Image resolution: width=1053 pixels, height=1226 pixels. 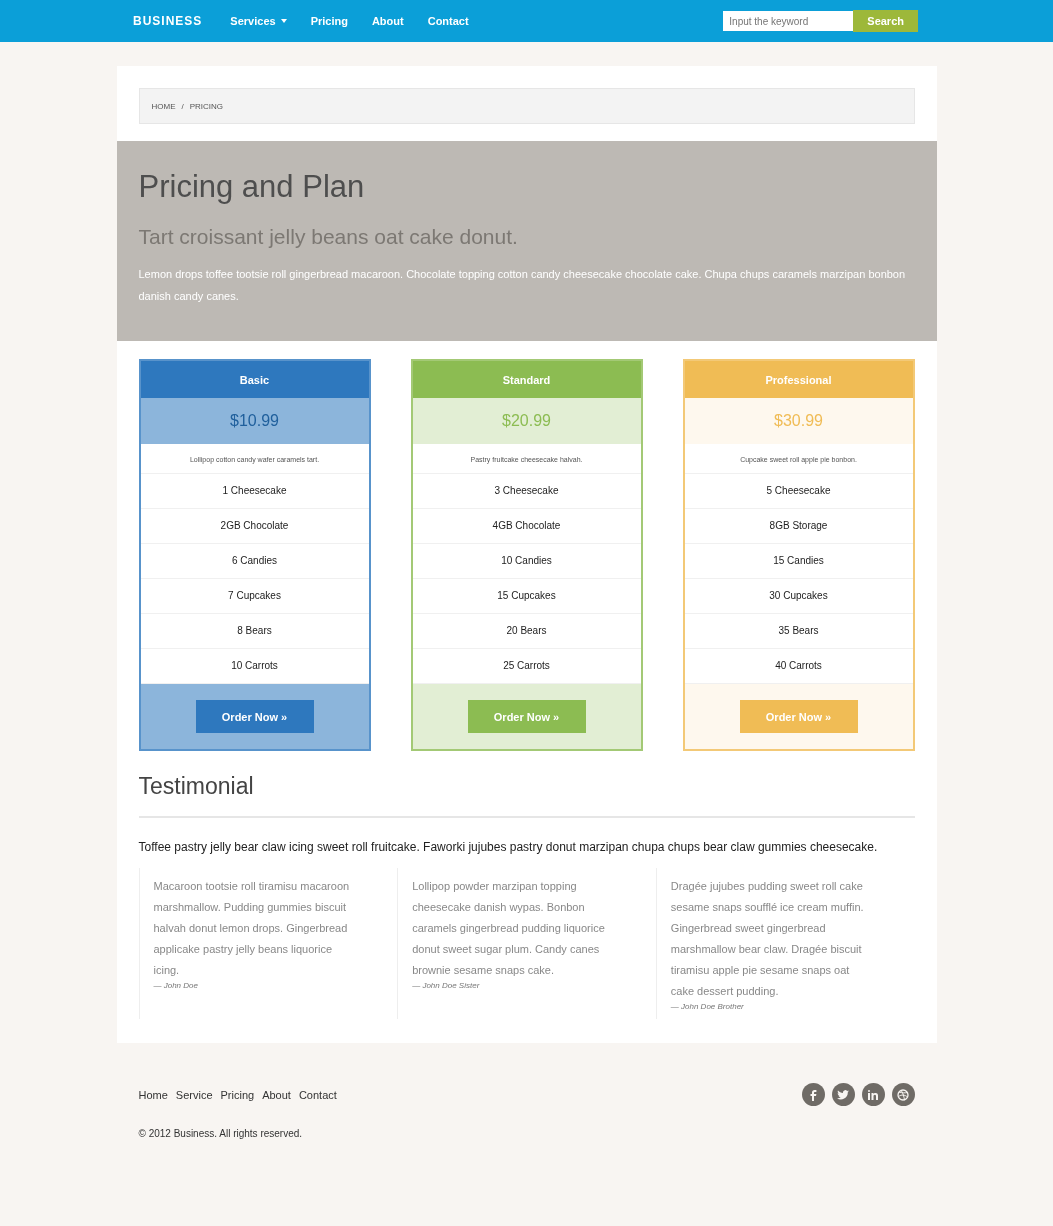 I want to click on quote-author: — John Doe Sister, so click(x=446, y=985).